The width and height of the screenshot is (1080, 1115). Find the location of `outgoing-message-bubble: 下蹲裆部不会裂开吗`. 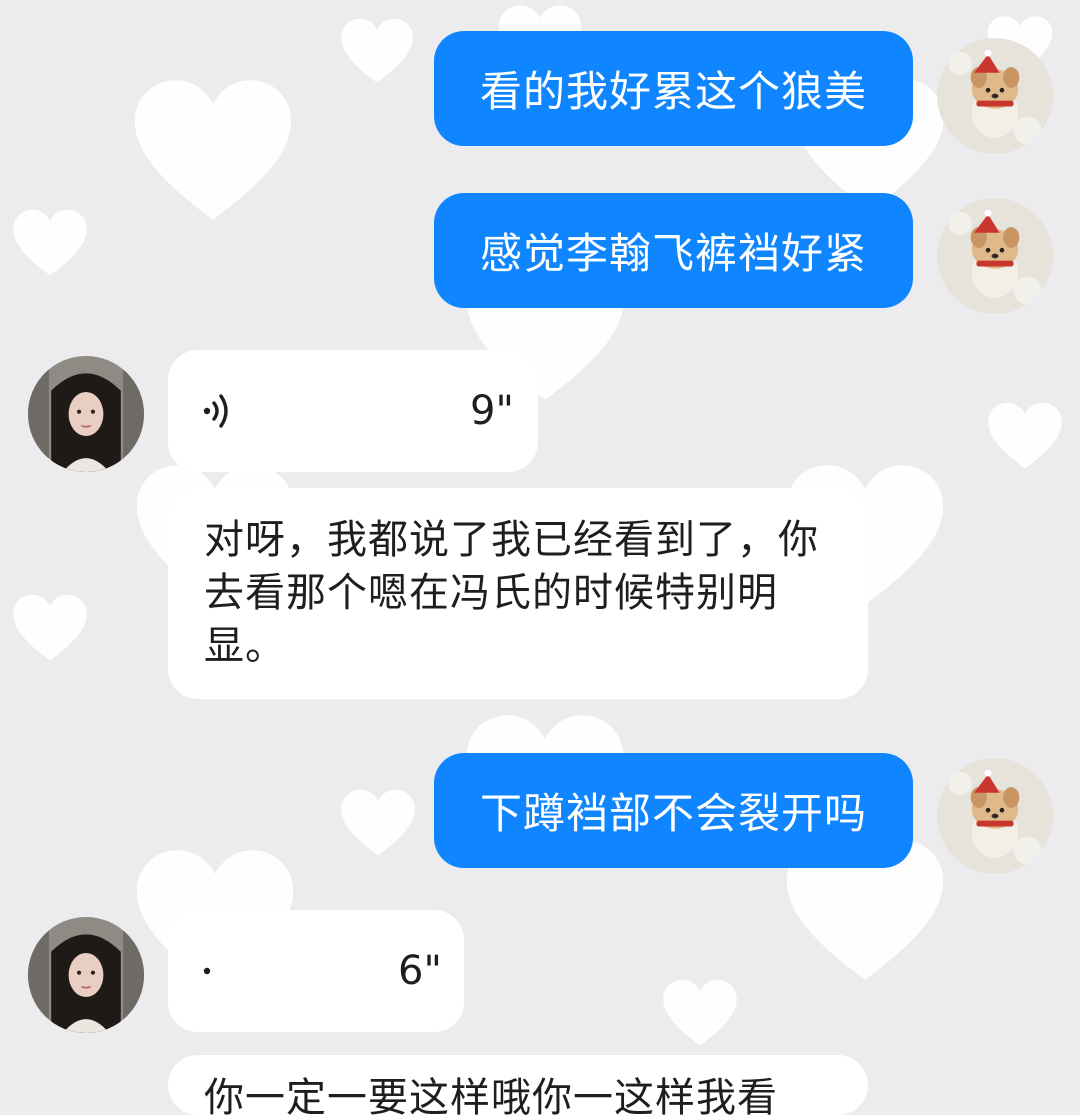

outgoing-message-bubble: 下蹲裆部不会裂开吗 is located at coordinates (673, 810).